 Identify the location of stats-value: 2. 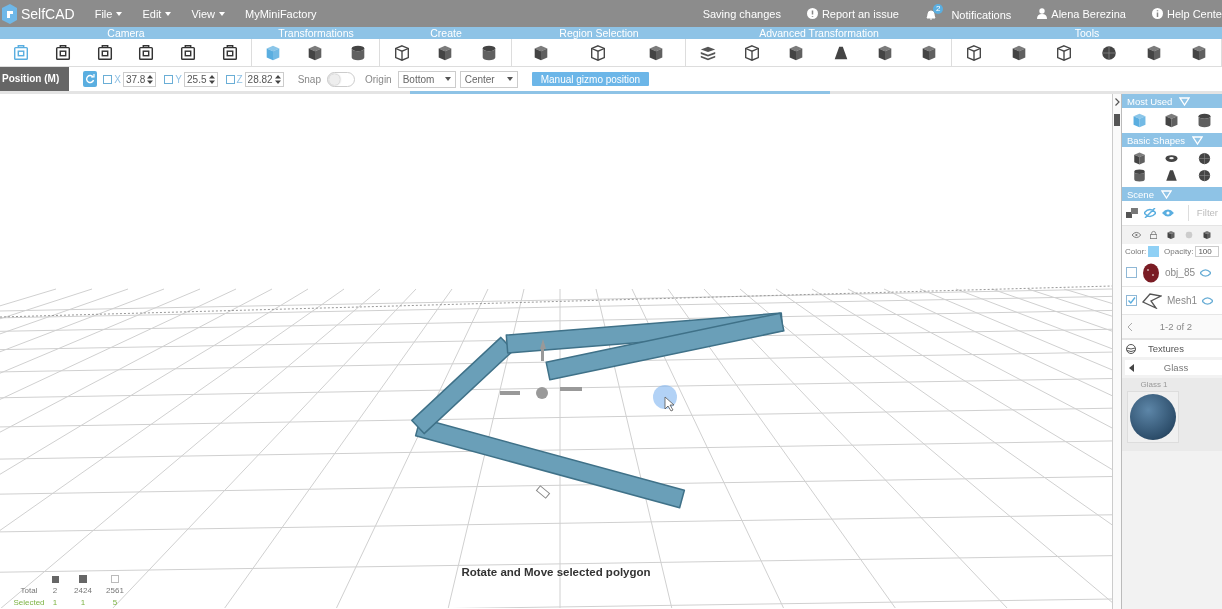
(55, 590).